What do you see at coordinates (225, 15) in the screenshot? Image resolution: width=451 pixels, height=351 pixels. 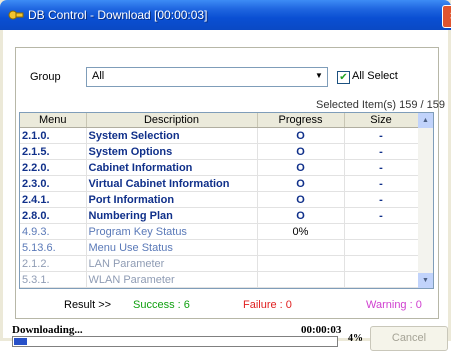 I see `title-bar: DB Control - Download [00:00:03] ×` at bounding box center [225, 15].